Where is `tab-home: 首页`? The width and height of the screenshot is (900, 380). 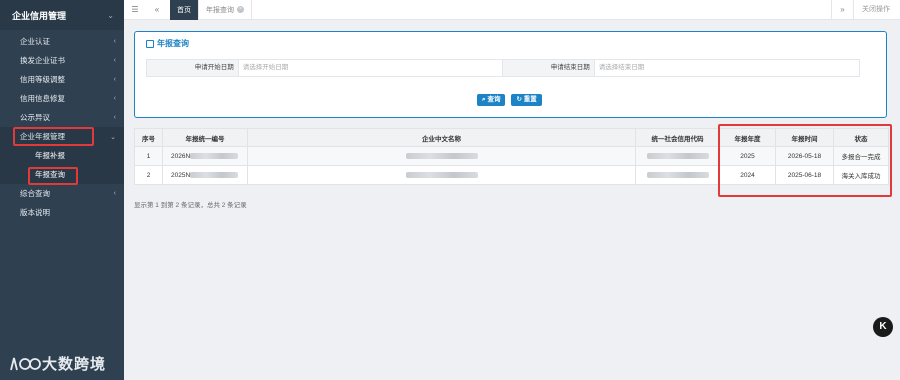 tab-home: 首页 is located at coordinates (184, 10).